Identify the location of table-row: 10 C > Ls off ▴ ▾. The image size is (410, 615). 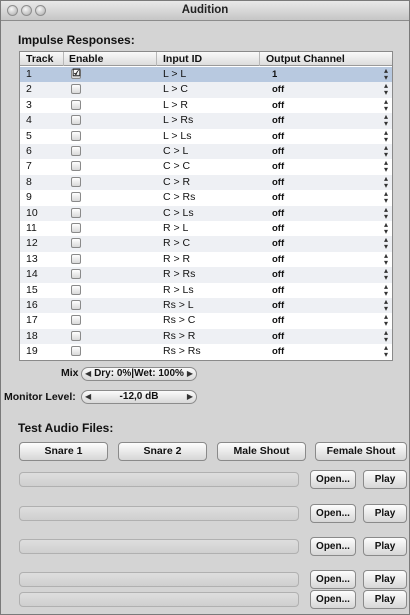
(206, 213).